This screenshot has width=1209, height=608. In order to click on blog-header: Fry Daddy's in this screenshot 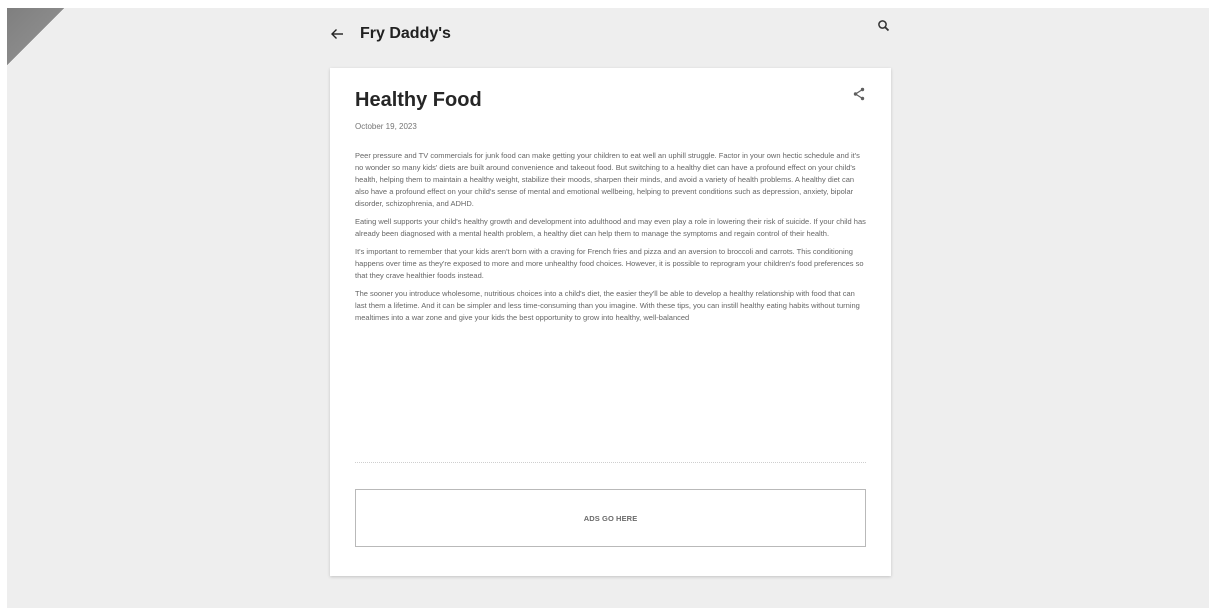, I will do `click(610, 35)`.